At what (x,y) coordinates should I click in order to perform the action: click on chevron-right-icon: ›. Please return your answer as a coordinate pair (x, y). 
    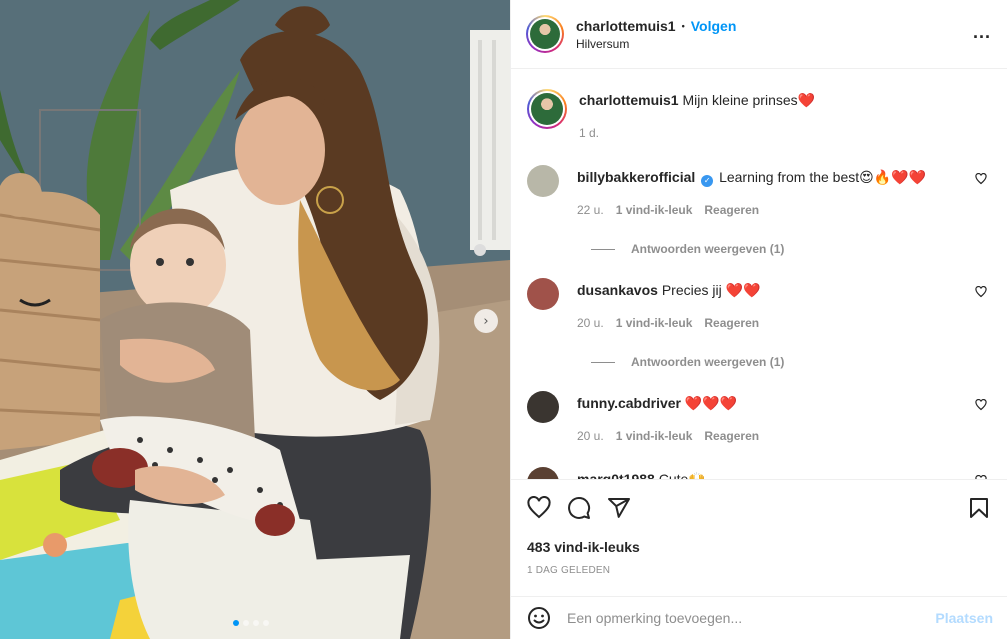
    Looking at the image, I should click on (486, 321).